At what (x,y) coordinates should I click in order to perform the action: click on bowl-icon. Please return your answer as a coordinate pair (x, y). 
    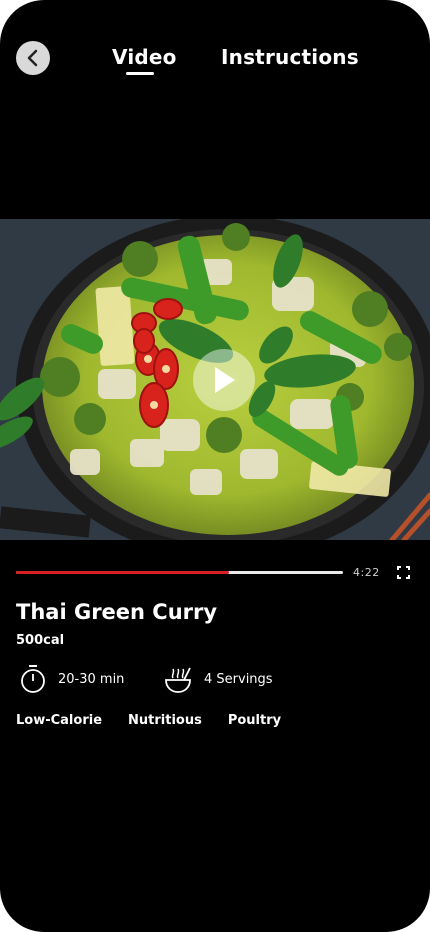
    Looking at the image, I should click on (178, 680).